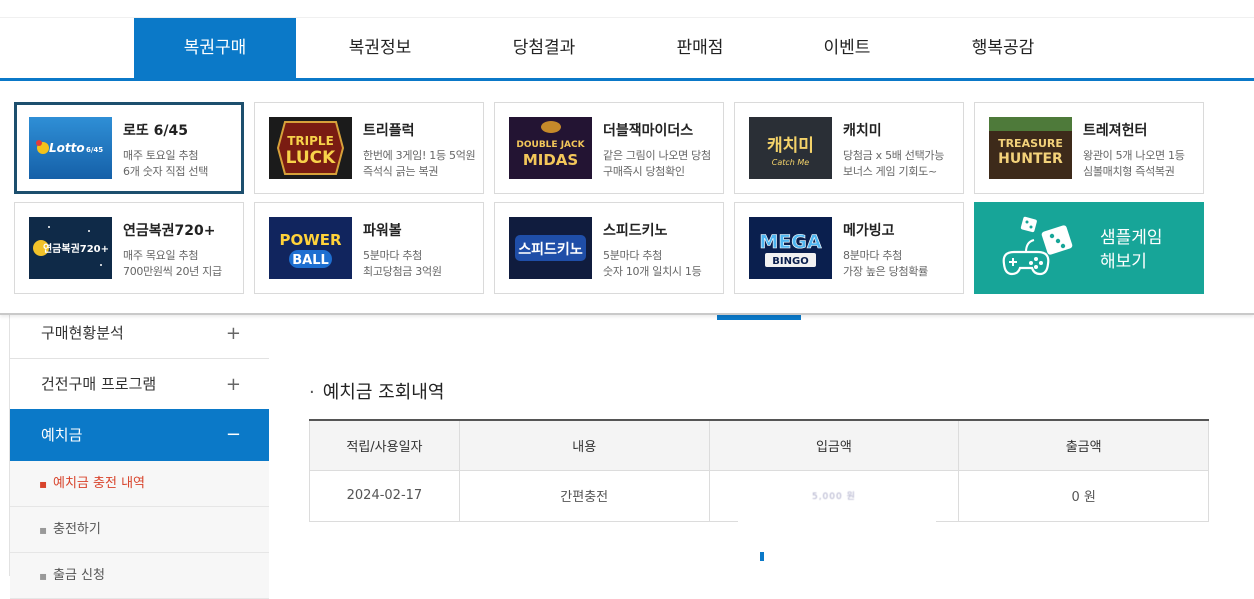 This screenshot has height=599, width=1254. I want to click on game-desc-1: 매주 토요일 추첨, so click(161, 155).